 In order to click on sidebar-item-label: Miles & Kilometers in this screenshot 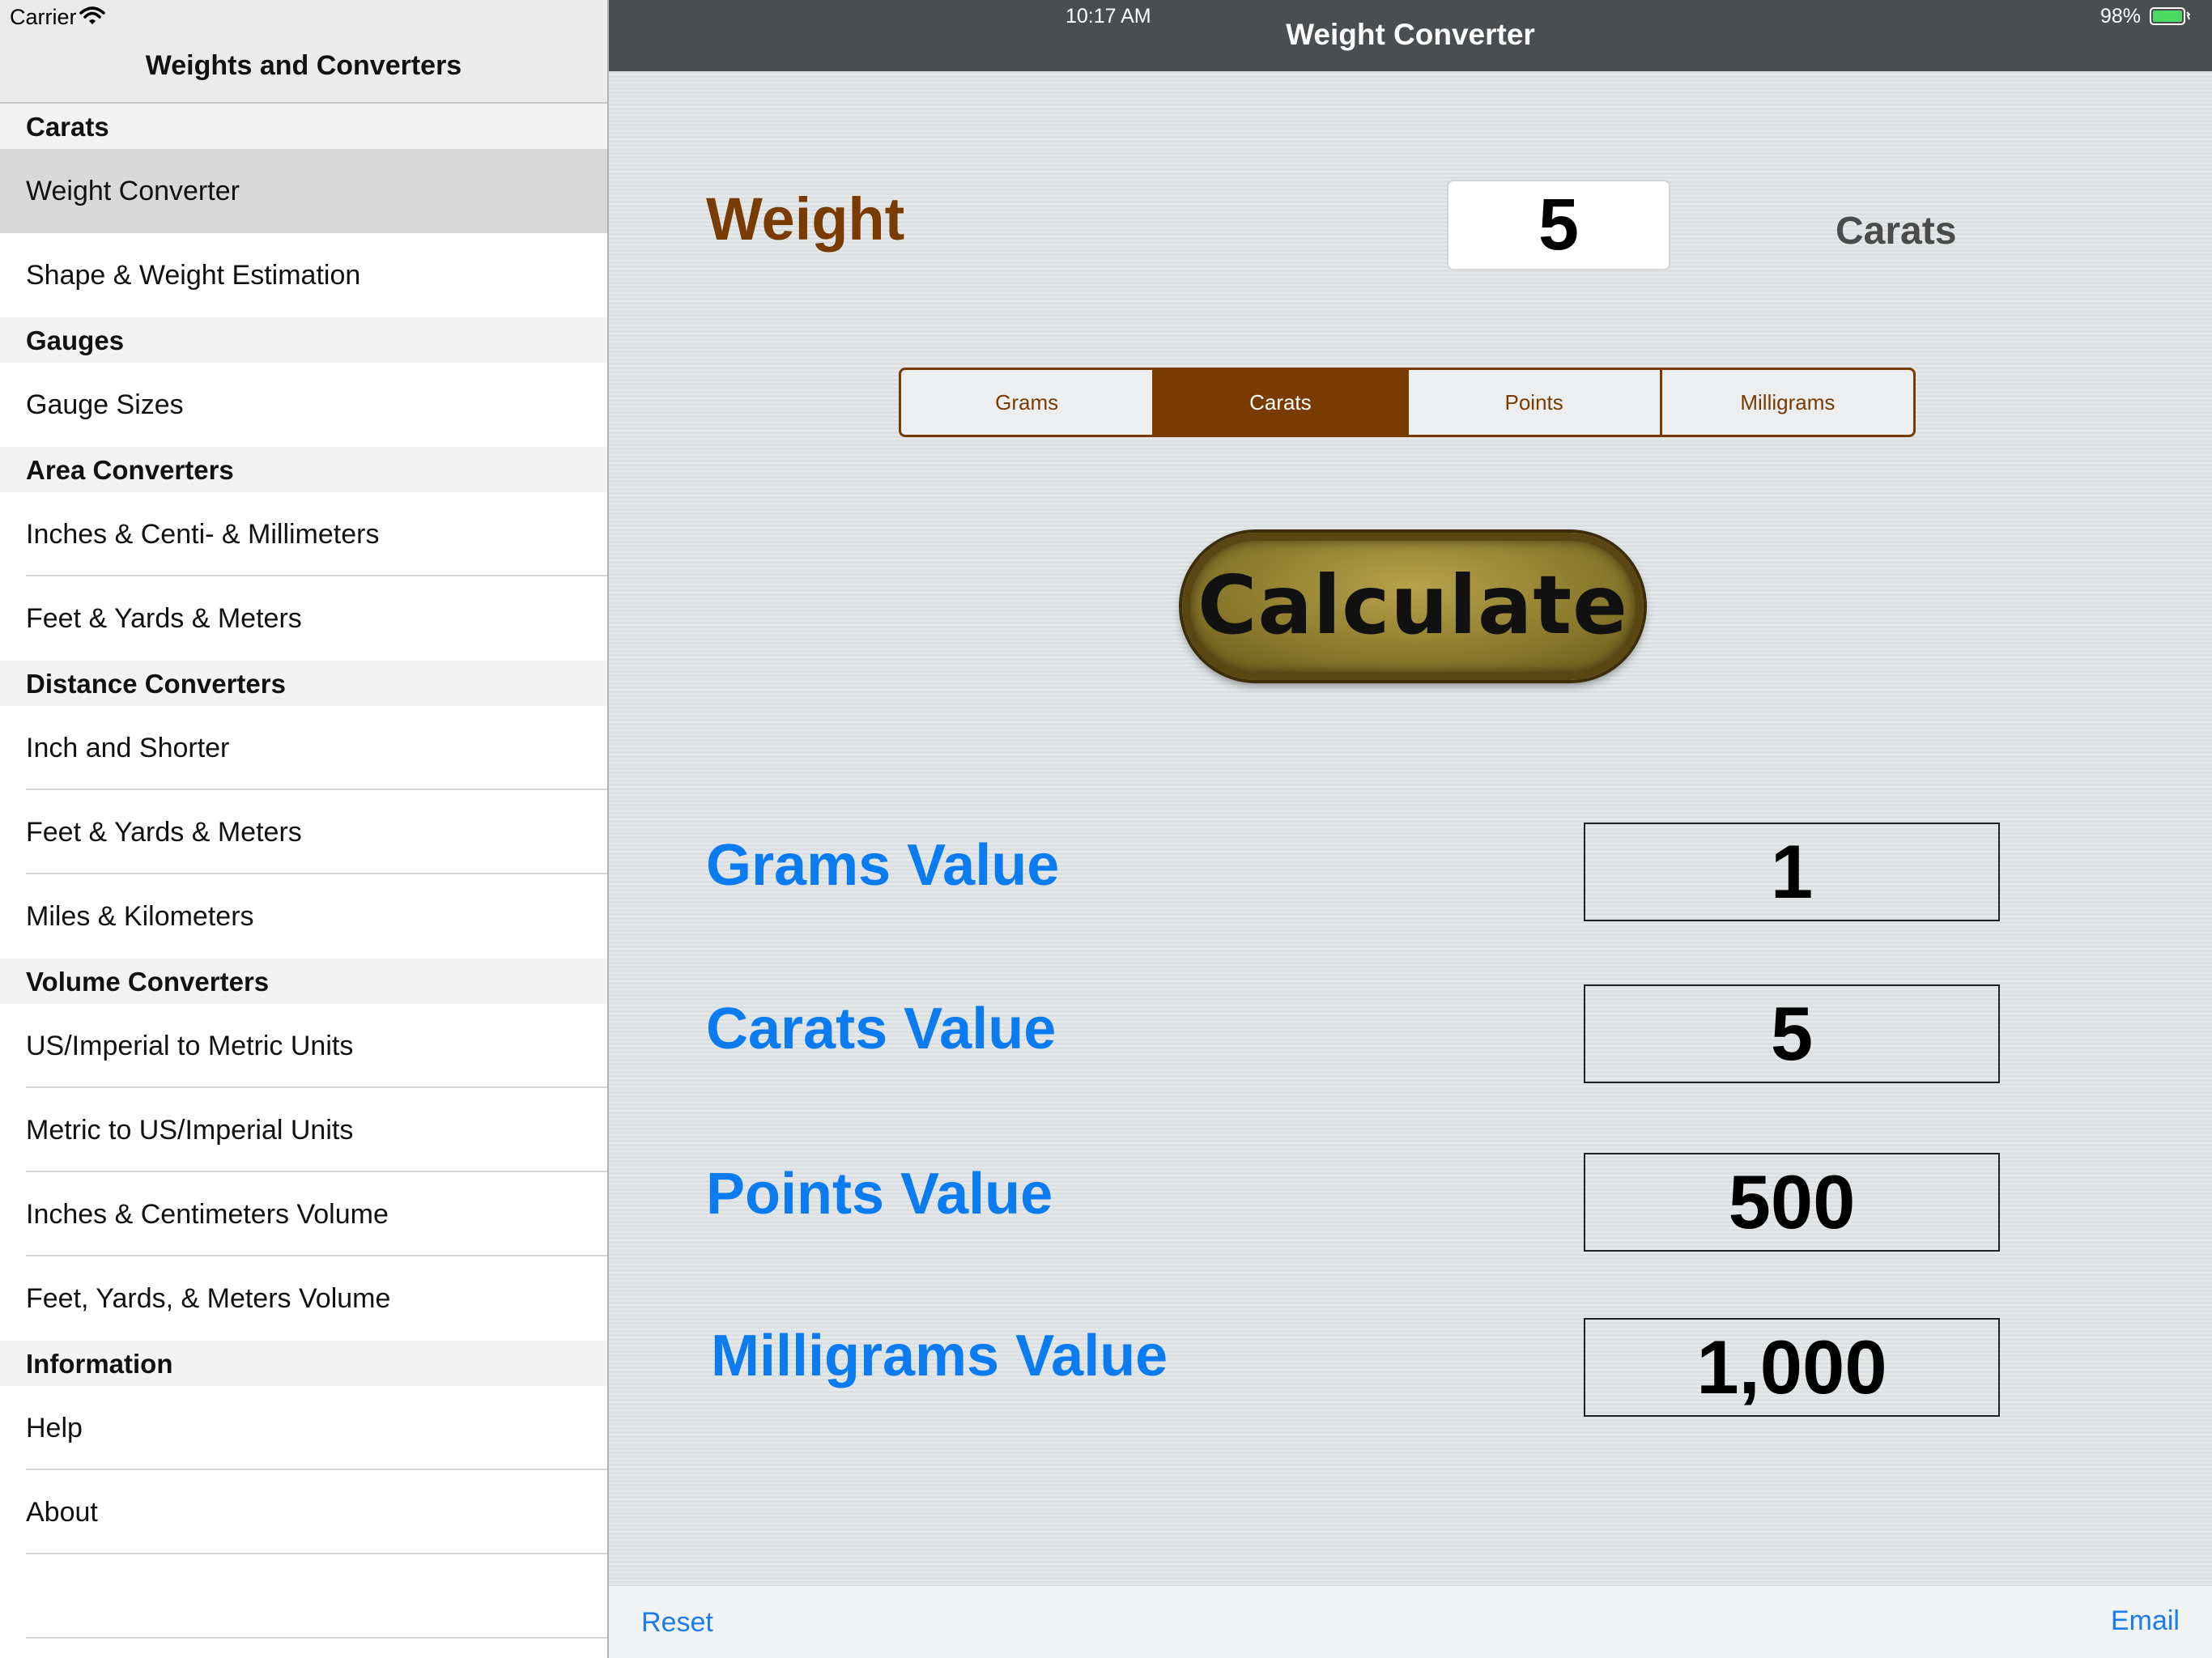, I will do `click(140, 916)`.